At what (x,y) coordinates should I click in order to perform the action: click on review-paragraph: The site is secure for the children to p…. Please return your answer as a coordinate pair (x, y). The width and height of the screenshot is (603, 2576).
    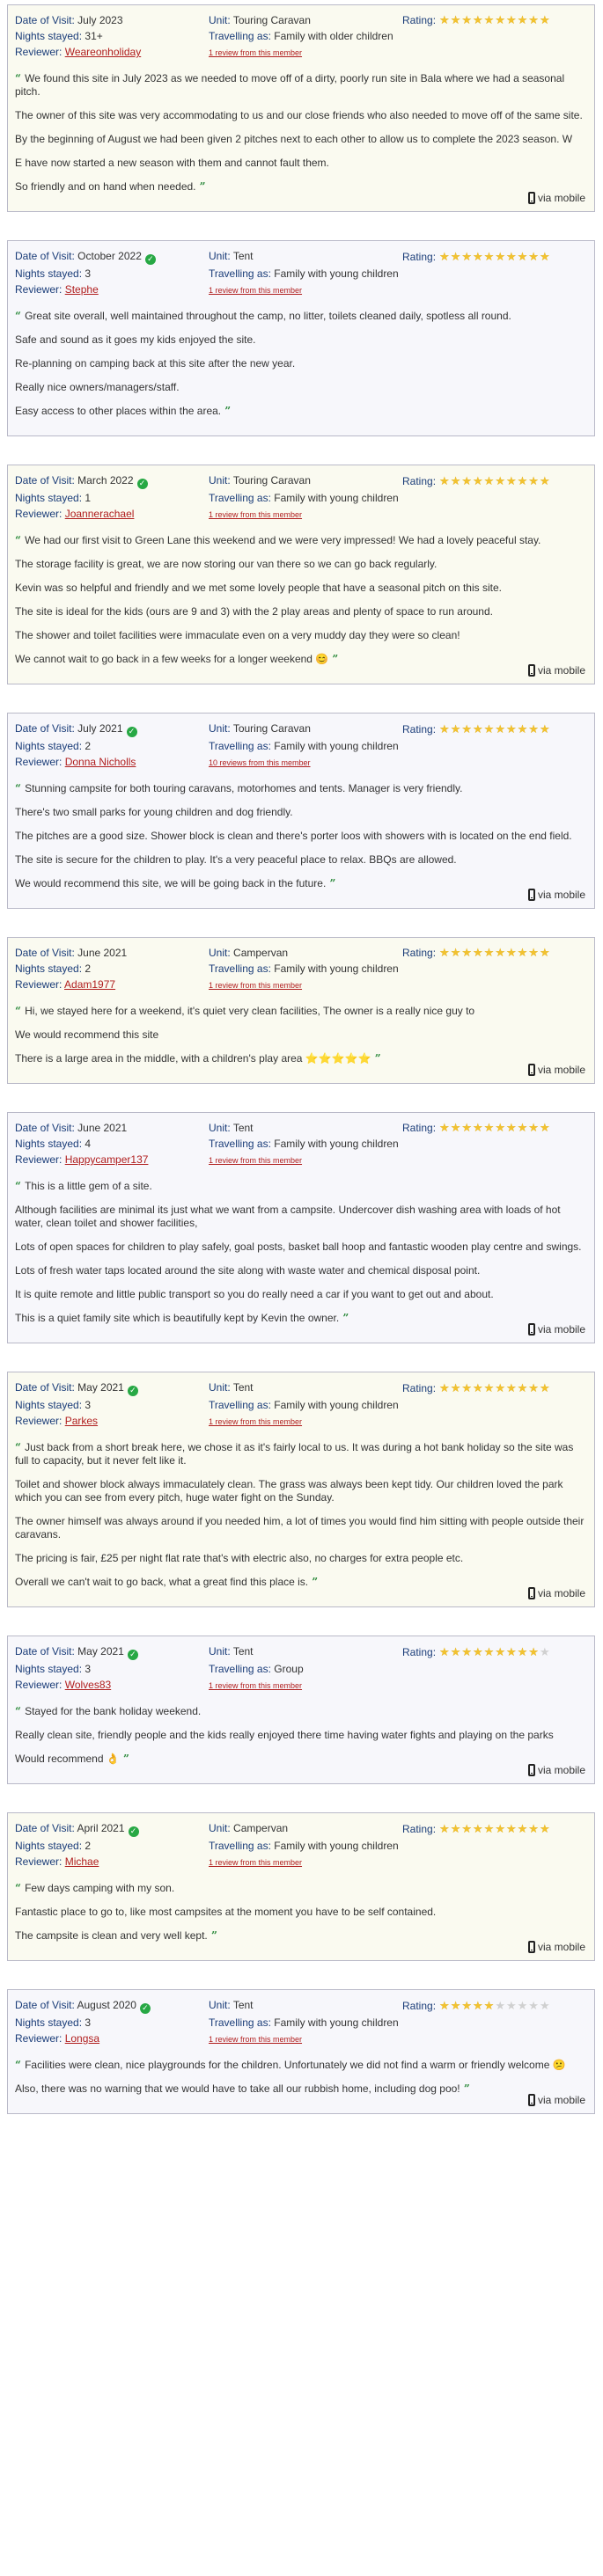
    Looking at the image, I should click on (301, 860).